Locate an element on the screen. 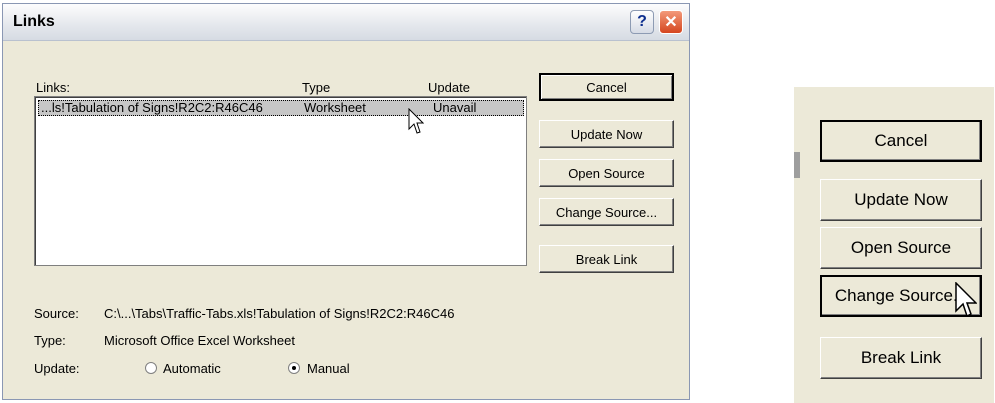 The width and height of the screenshot is (995, 403). close-button: ✕ is located at coordinates (671, 22).